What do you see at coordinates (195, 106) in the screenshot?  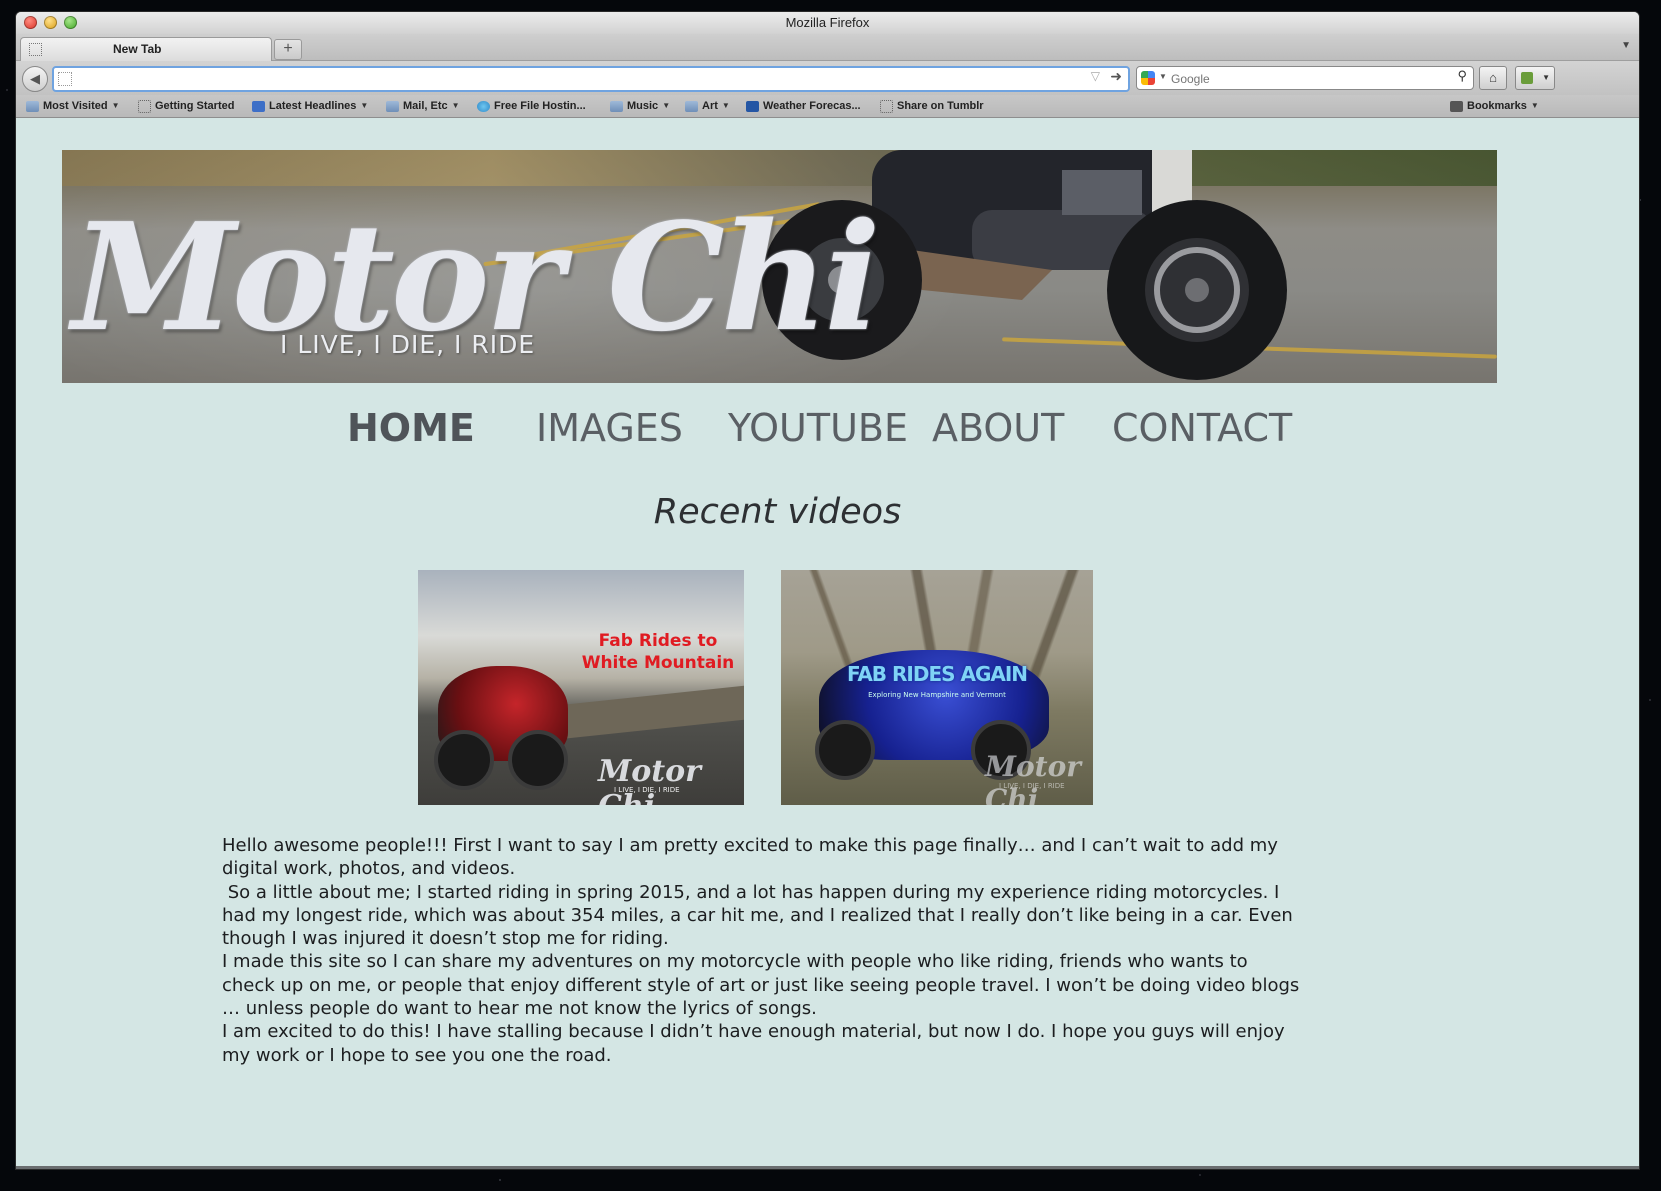 I see `bookmark-label: Getting Started` at bounding box center [195, 106].